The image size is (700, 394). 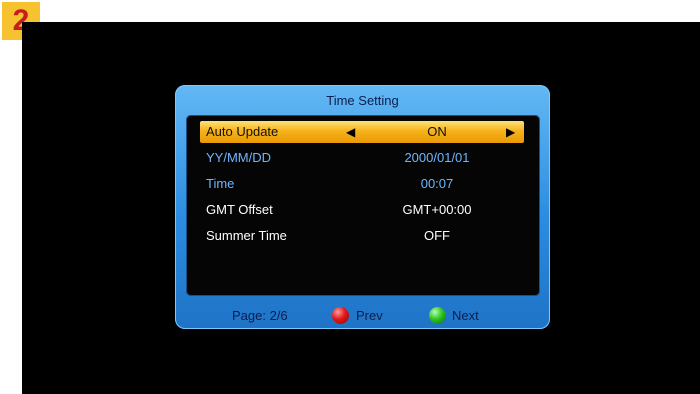 What do you see at coordinates (246, 235) in the screenshot?
I see `setting-label: Summer Time` at bounding box center [246, 235].